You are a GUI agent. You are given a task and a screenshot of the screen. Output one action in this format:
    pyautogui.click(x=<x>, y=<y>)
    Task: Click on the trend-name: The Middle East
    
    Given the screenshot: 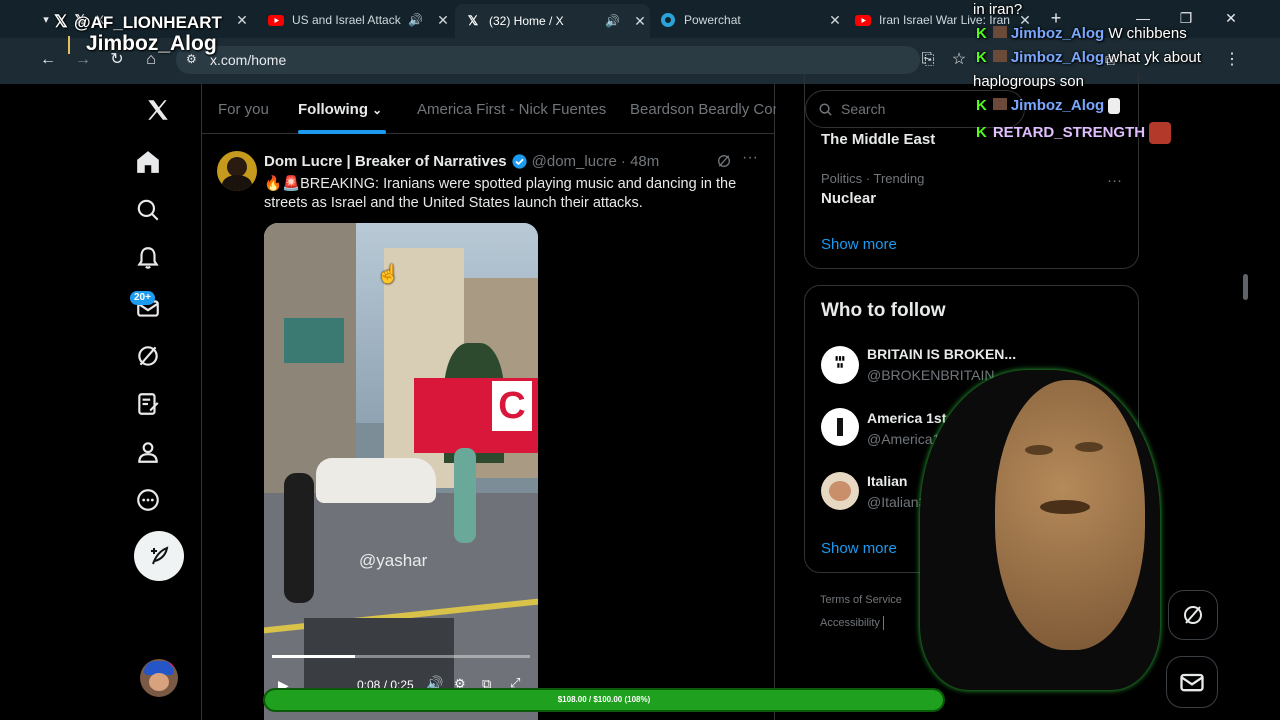 What is the action you would take?
    pyautogui.click(x=878, y=139)
    